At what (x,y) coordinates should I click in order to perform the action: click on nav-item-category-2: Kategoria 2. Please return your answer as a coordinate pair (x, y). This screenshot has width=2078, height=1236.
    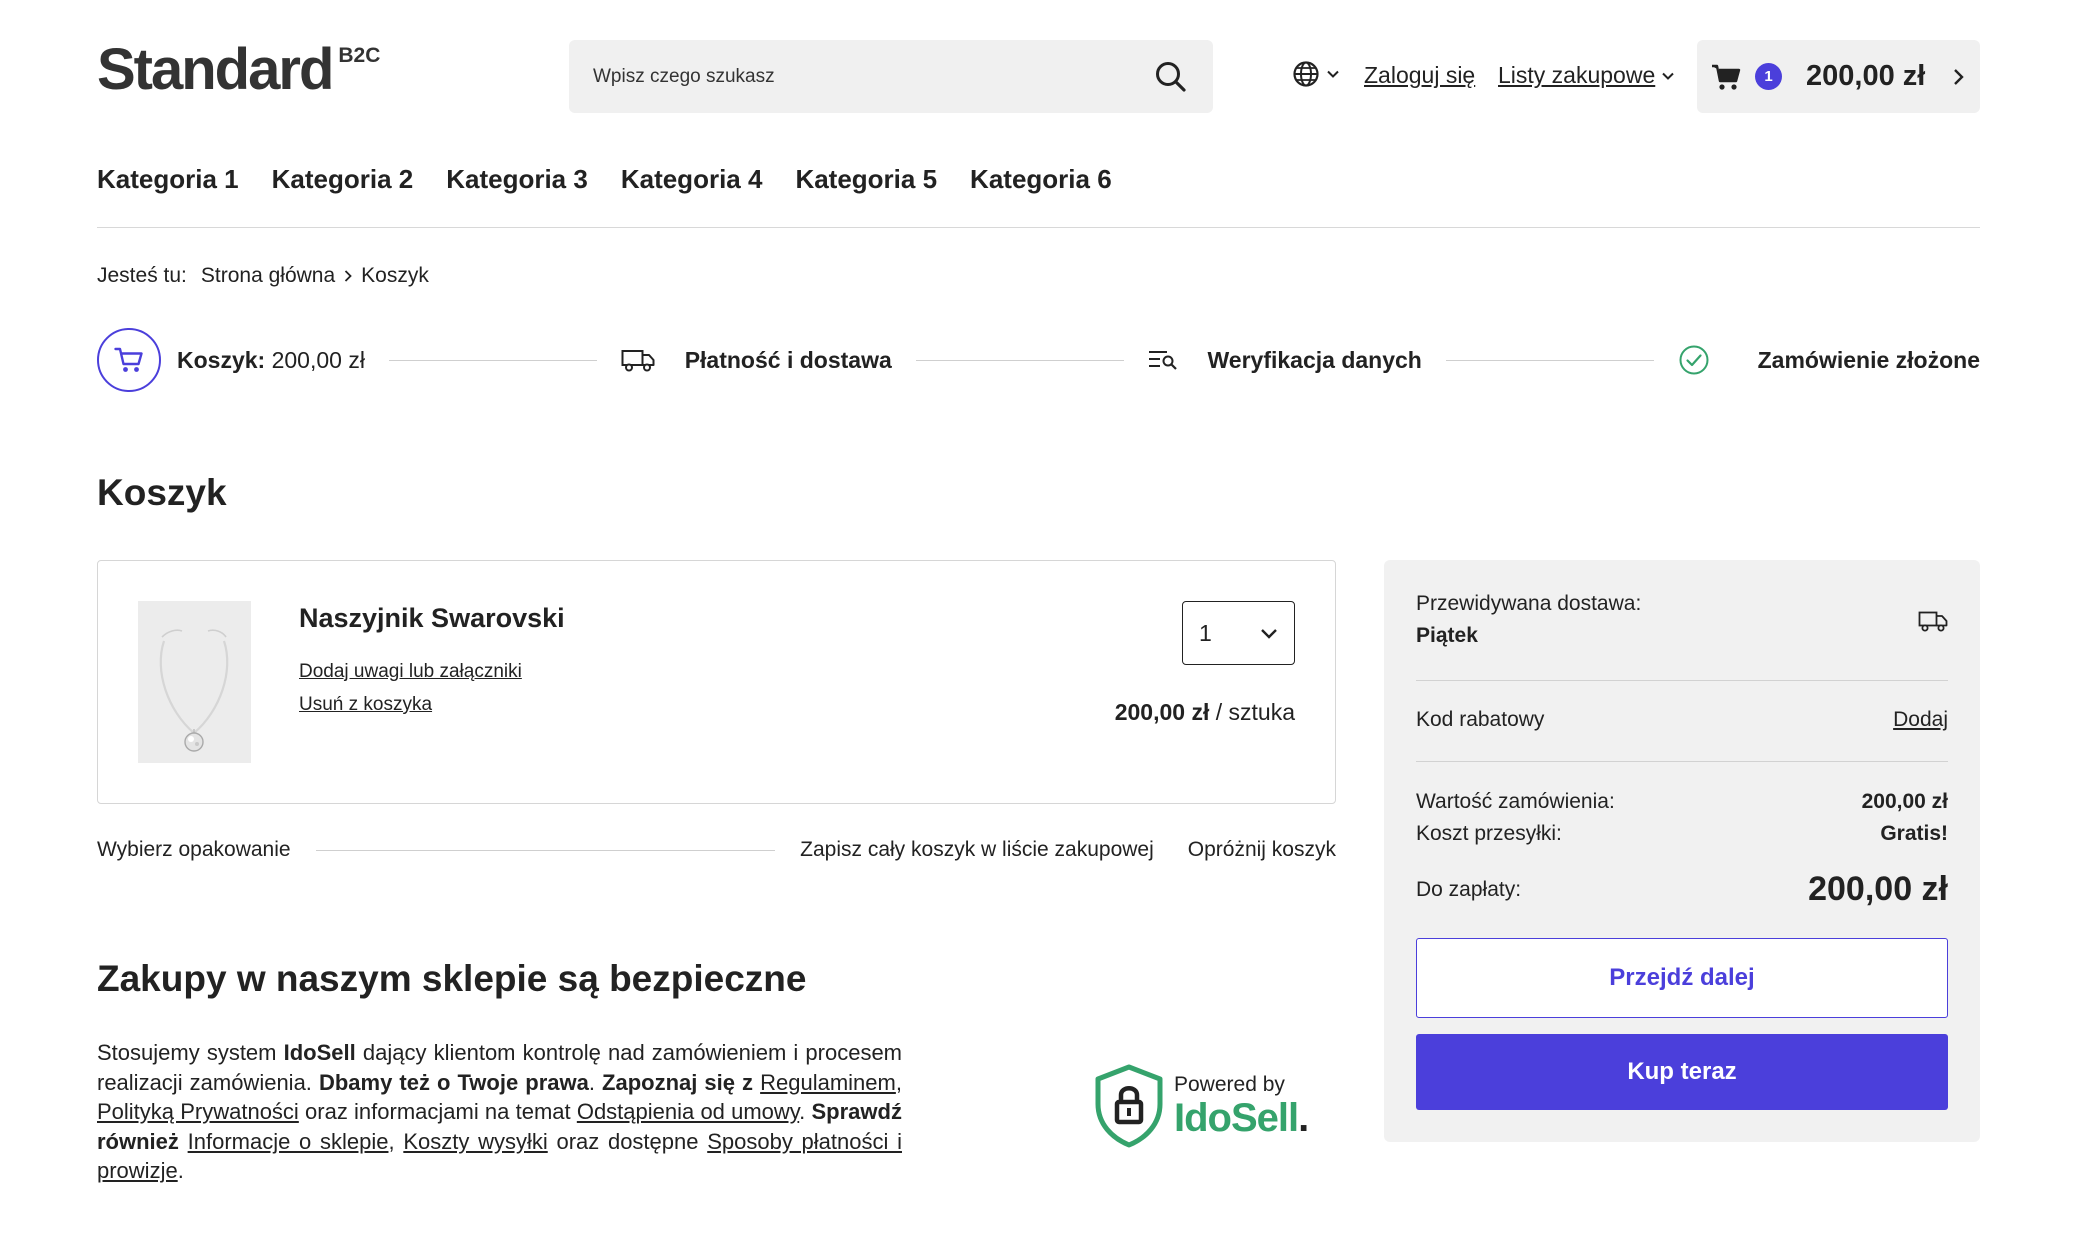
    Looking at the image, I should click on (343, 179).